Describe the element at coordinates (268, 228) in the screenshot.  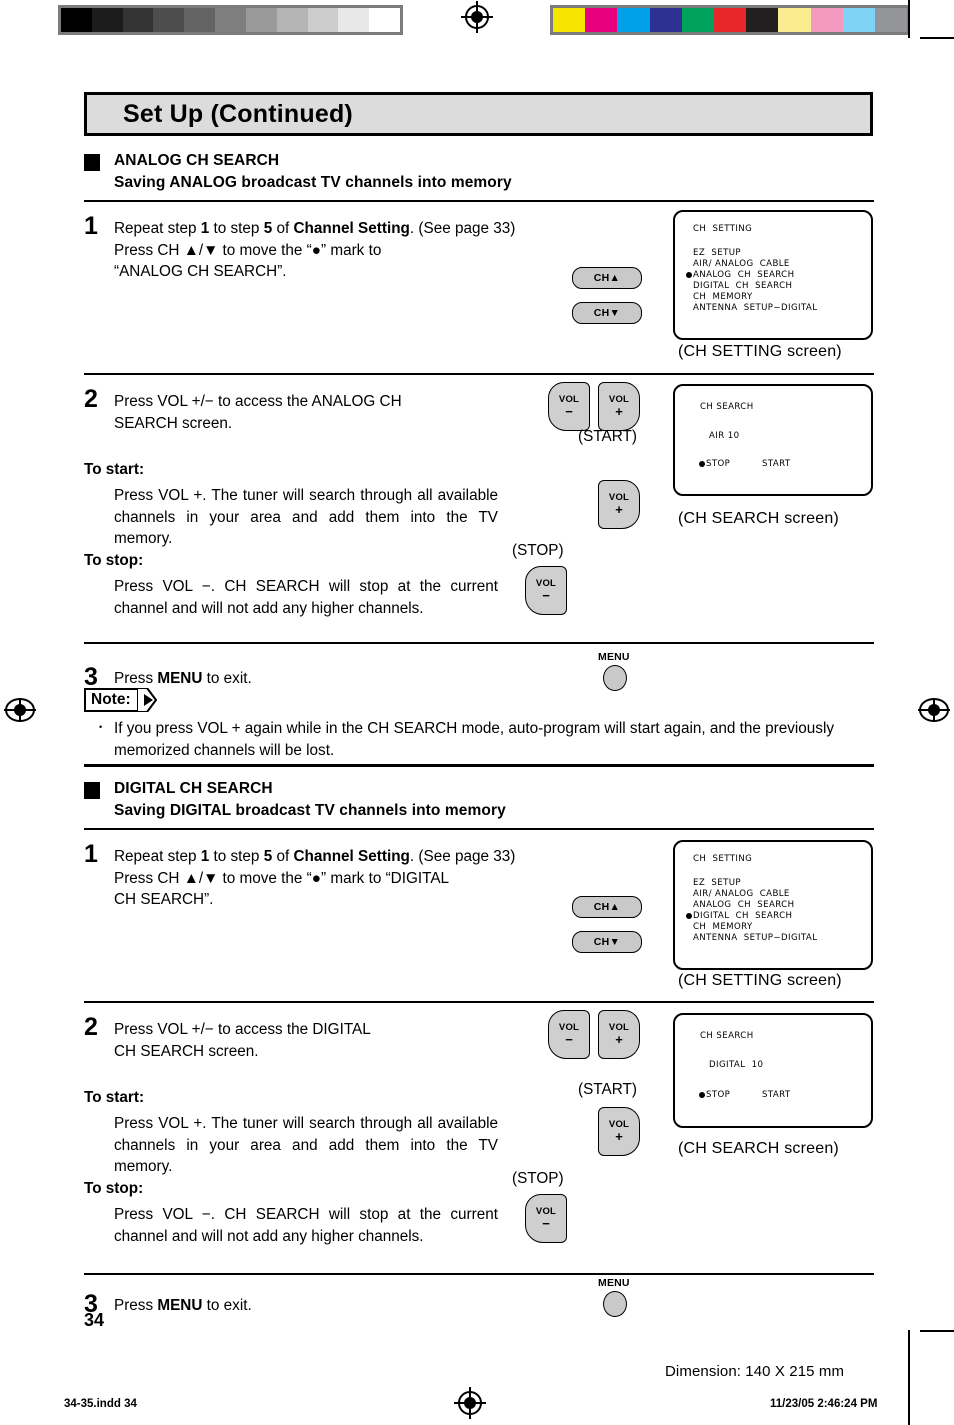
I see `s1-l1d: 5` at that location.